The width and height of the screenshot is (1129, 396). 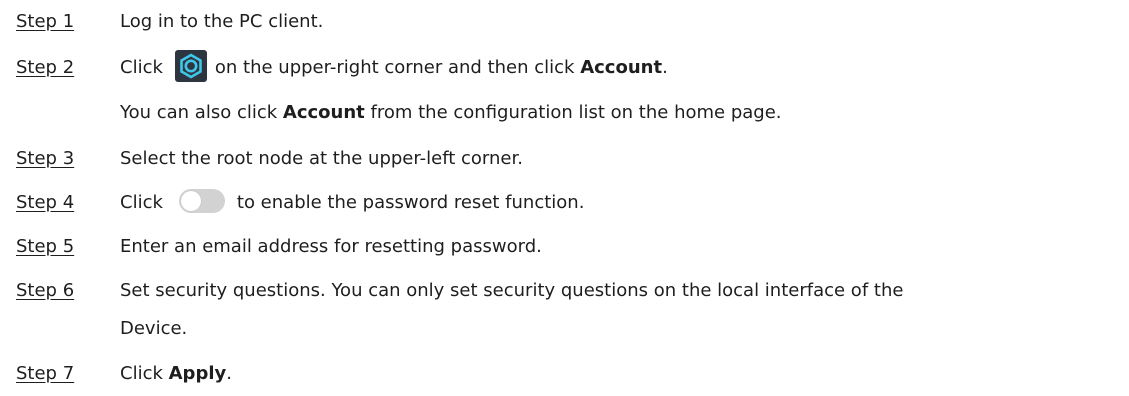 I want to click on step-text-line-2: Device., so click(x=154, y=328).